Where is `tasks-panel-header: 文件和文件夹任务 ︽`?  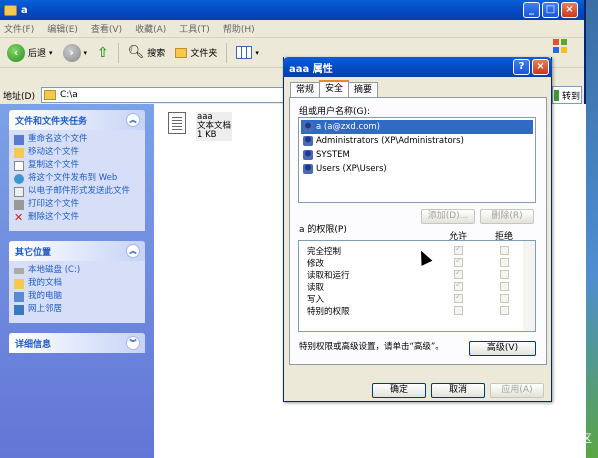 tasks-panel-header: 文件和文件夹任务 ︽ is located at coordinates (77, 120).